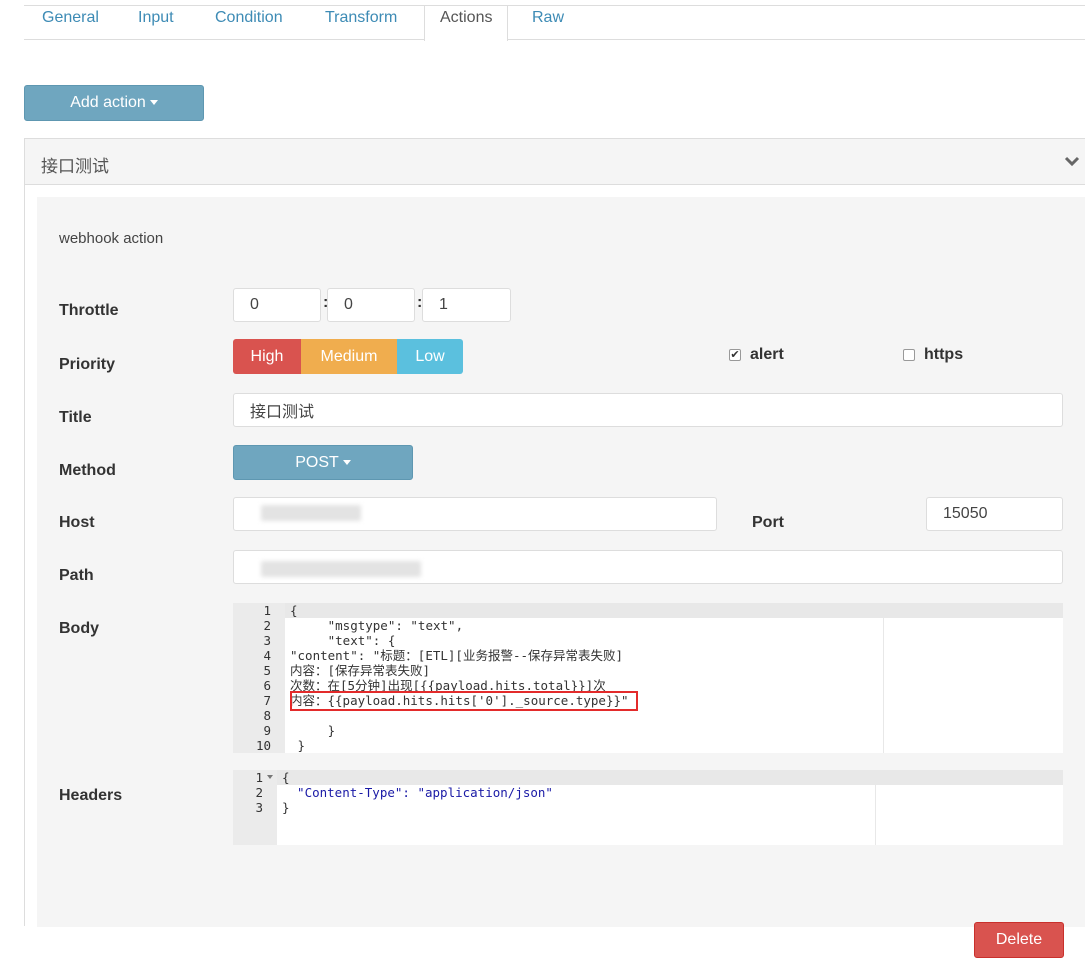  What do you see at coordinates (343, 640) in the screenshot?
I see `code-line: "text": {` at bounding box center [343, 640].